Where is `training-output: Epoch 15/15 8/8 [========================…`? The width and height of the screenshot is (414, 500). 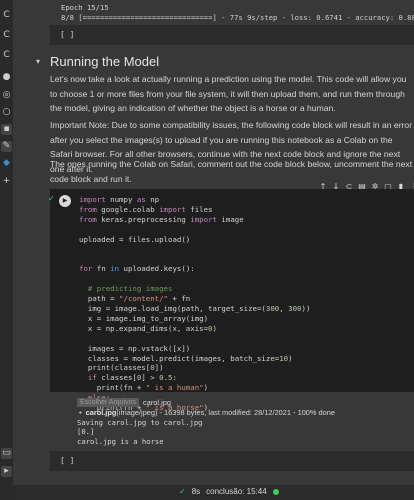
training-output: Epoch 15/15 8/8 [========================… is located at coordinates (237, 13).